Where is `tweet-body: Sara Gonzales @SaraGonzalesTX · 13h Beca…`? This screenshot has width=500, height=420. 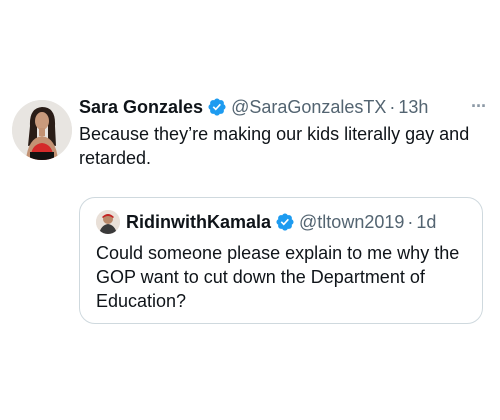
tweet-body: Sara Gonzales @SaraGonzalesTX · 13h Beca… is located at coordinates (281, 132).